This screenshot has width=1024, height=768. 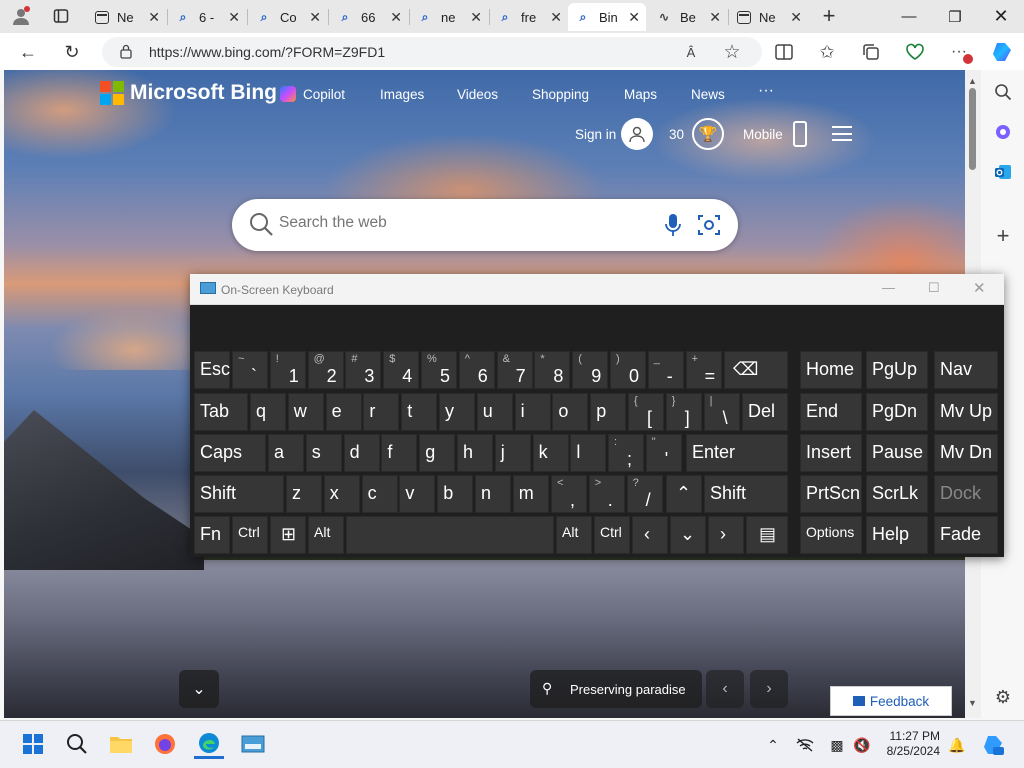 What do you see at coordinates (61, 16) in the screenshot?
I see `tab-actions-icon` at bounding box center [61, 16].